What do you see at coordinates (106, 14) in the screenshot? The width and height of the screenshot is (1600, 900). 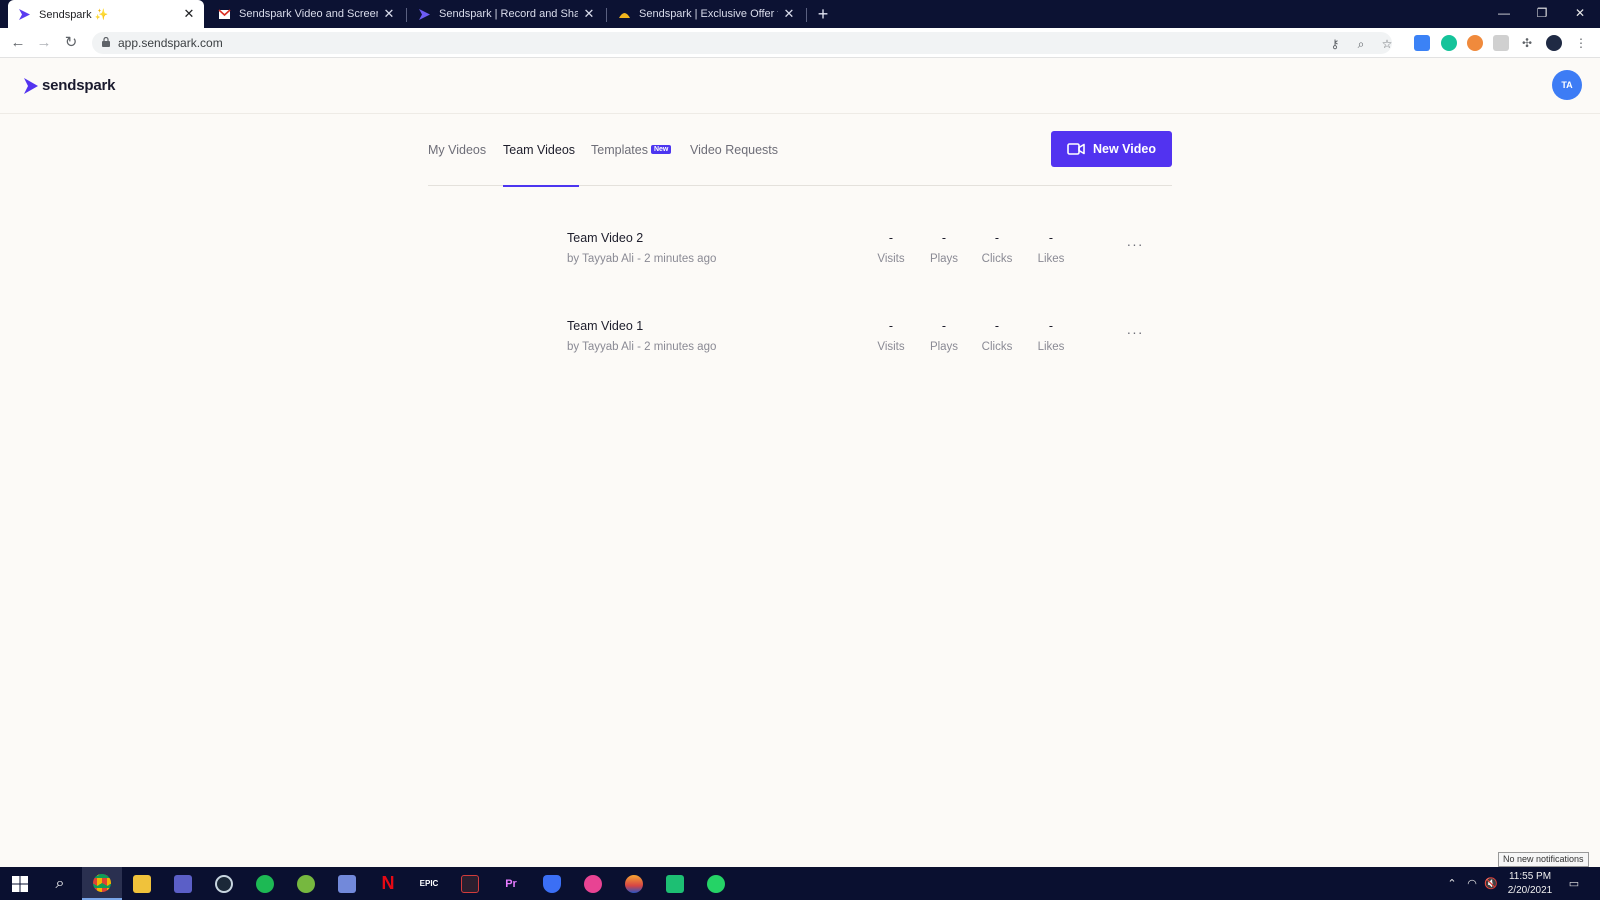 I see `browser-tab: Sendspark ✨ ✕` at bounding box center [106, 14].